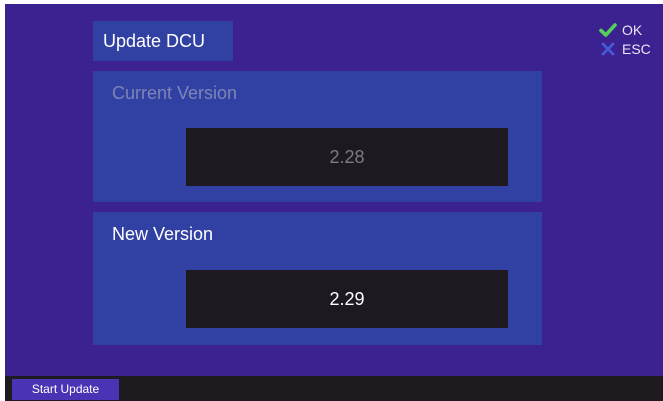 The width and height of the screenshot is (663, 401). Describe the element at coordinates (163, 234) in the screenshot. I see `new-version-label: New Version` at that location.